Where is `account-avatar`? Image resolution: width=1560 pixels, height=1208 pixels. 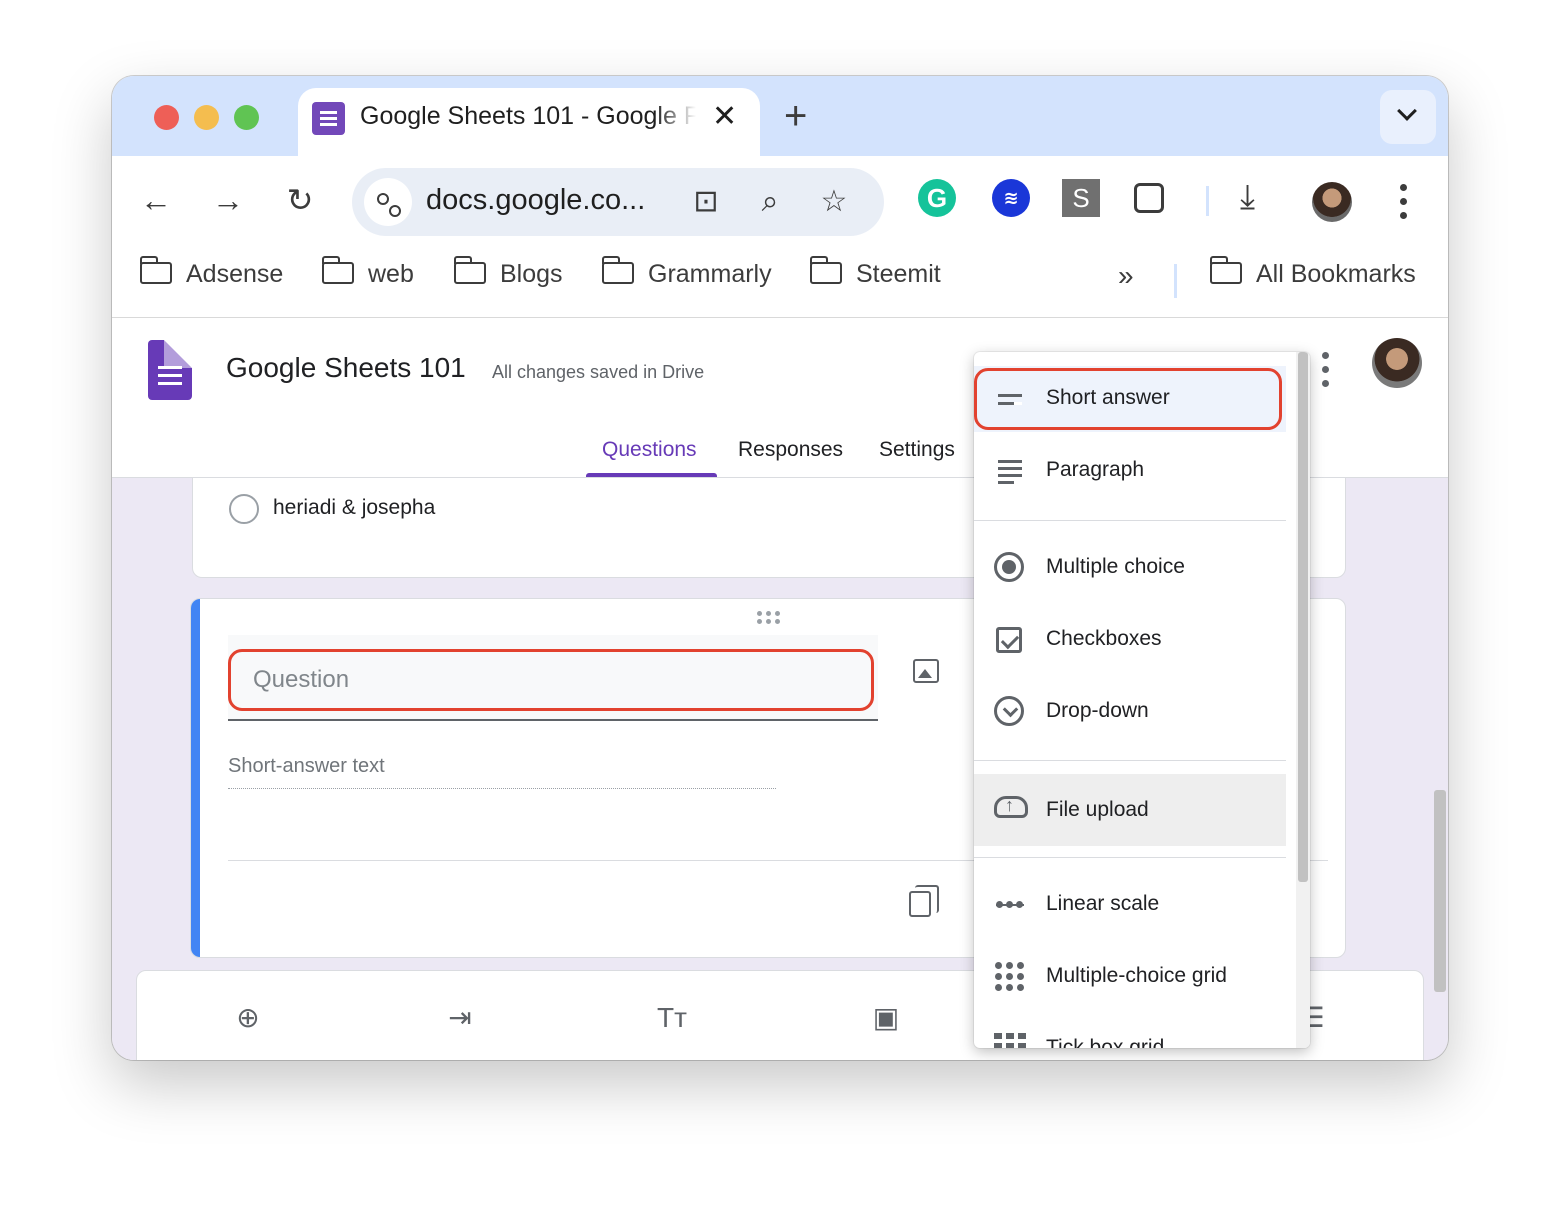
account-avatar is located at coordinates (1397, 363).